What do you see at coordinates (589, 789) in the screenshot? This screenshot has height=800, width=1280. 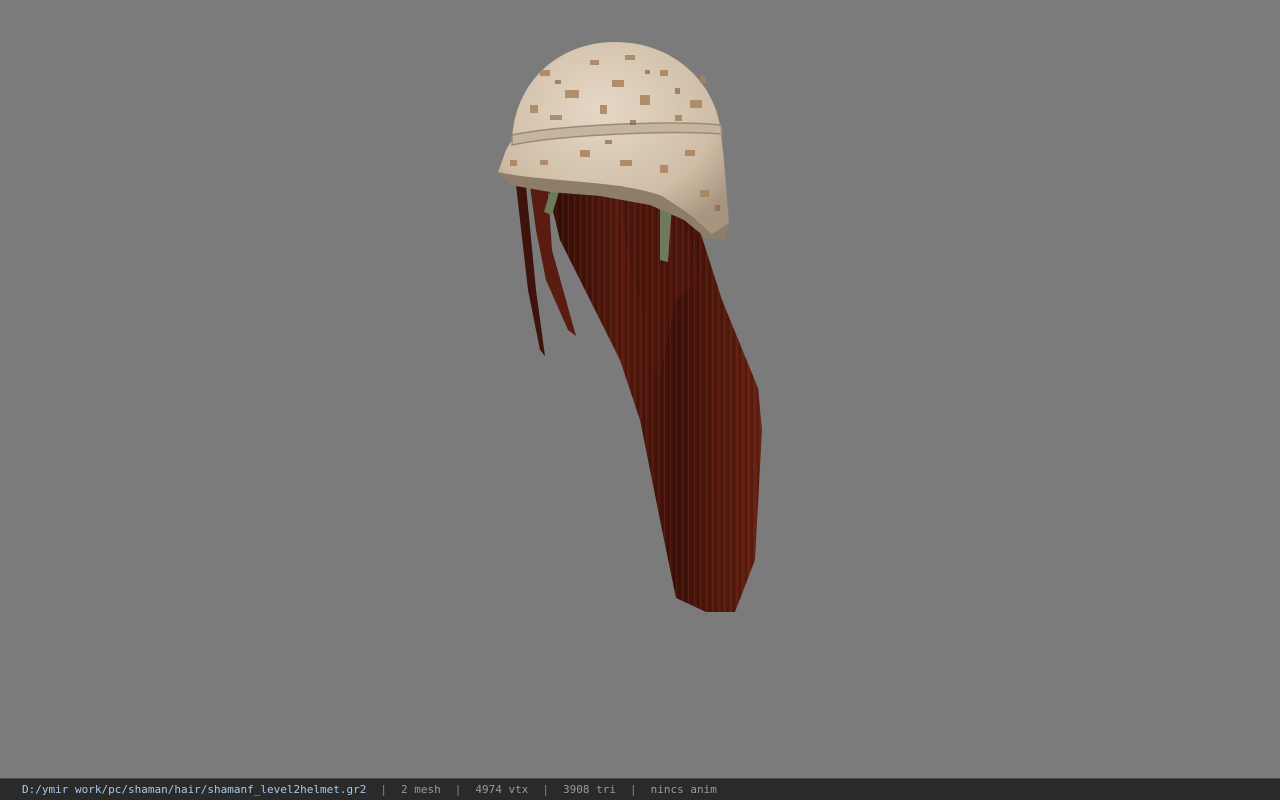 I see `triangle-count-label: 3908 tri` at bounding box center [589, 789].